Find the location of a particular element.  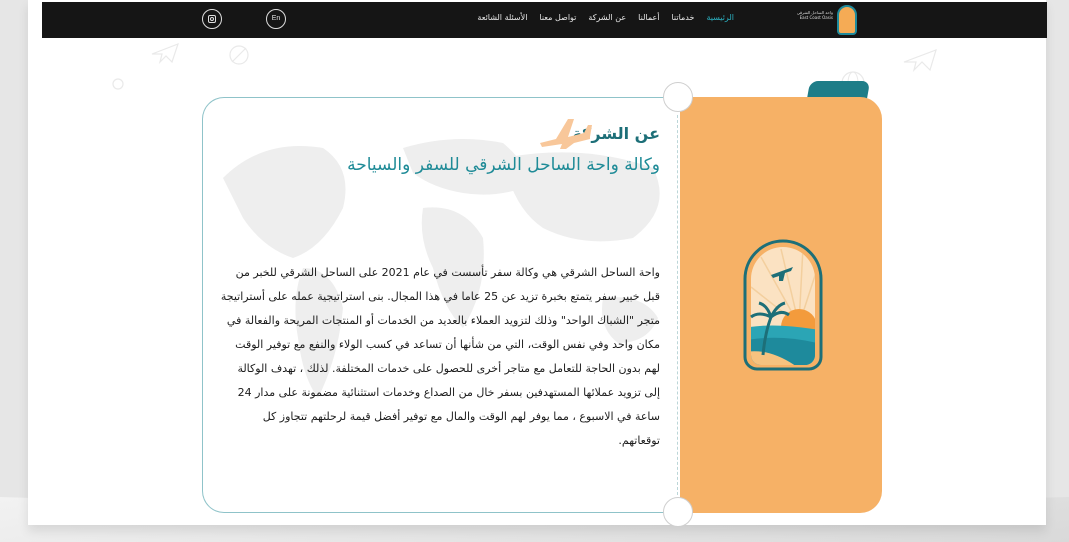

nav-link-works: أعمالنا is located at coordinates (648, 17).